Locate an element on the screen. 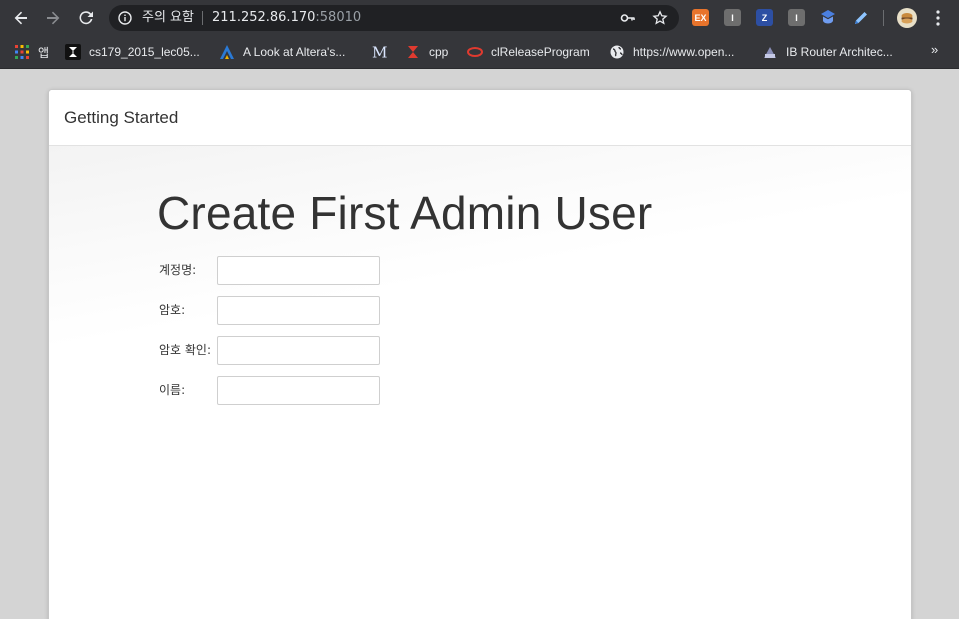  reload-button is located at coordinates (86, 18).